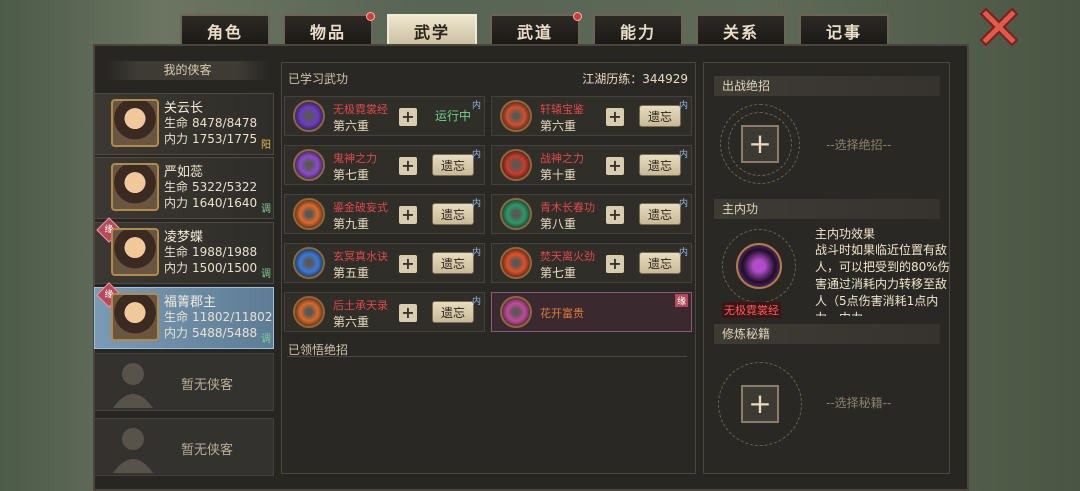  What do you see at coordinates (184, 188) in the screenshot?
I see `hero-card-yan-rurui: 严如蕊 生命 5322/5322 内力 1640/1640 调` at bounding box center [184, 188].